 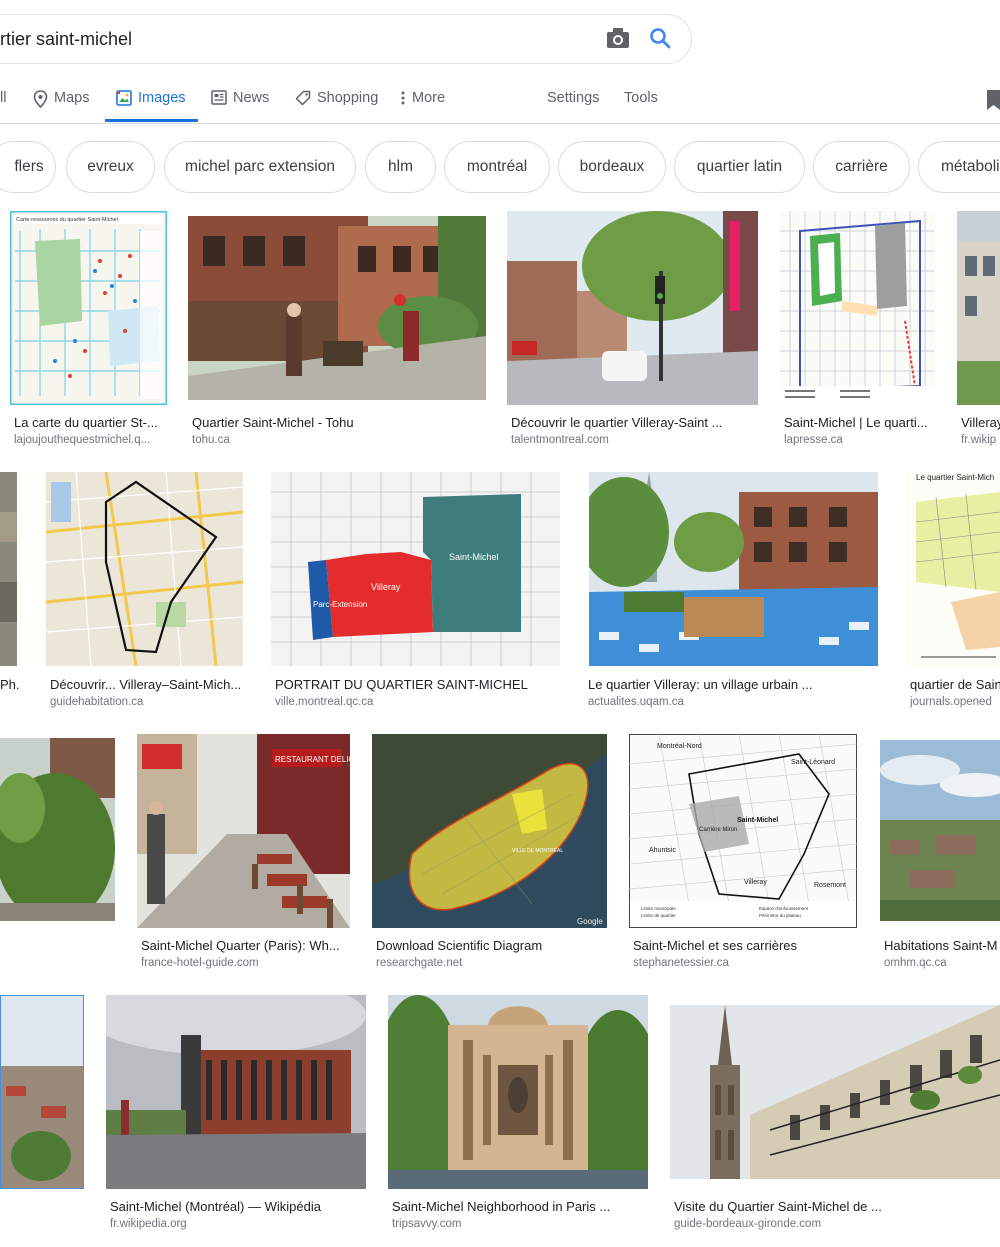 I want to click on result-title: PORTRAIT DU QUARTIER SAINT-MICHEL, so click(x=417, y=684).